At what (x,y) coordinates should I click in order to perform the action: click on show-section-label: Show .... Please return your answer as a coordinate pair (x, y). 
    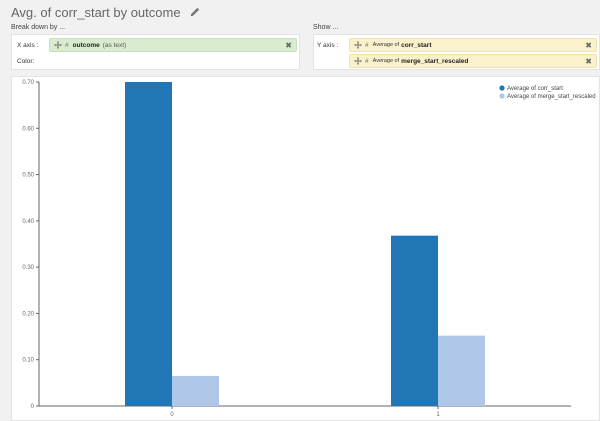
    Looking at the image, I should click on (326, 27).